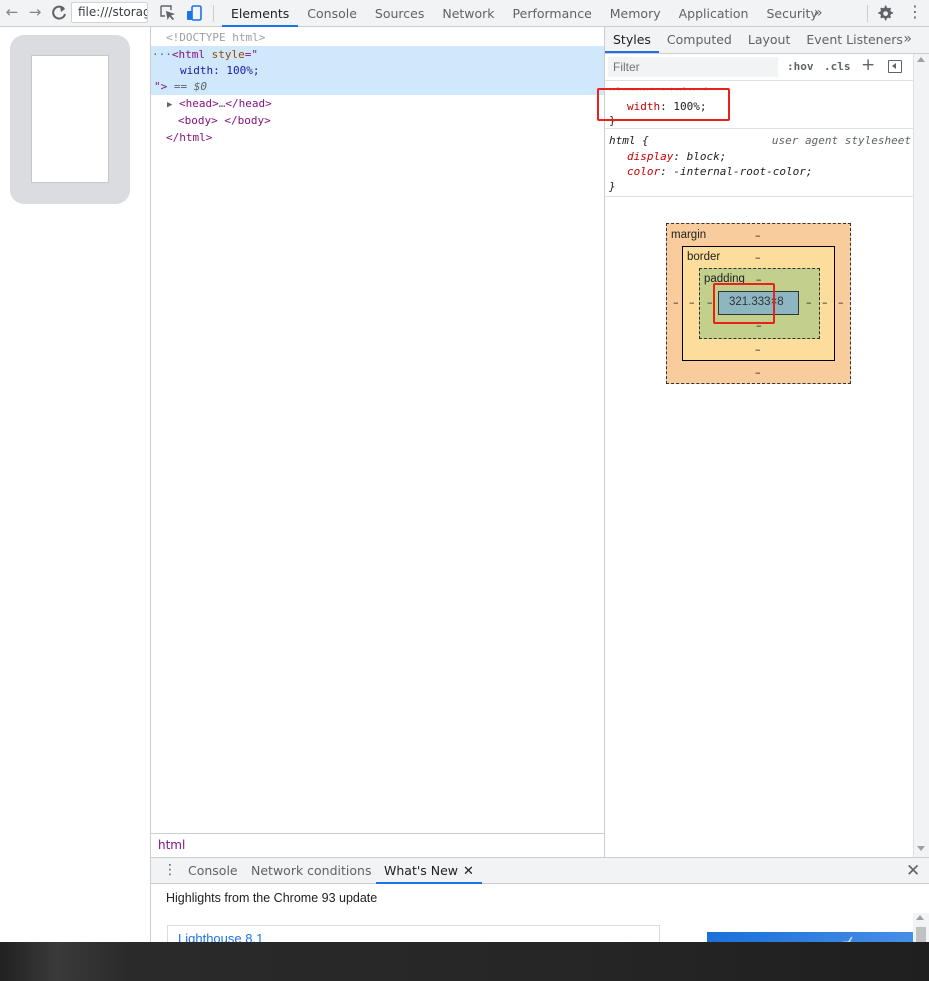 The image size is (929, 981). What do you see at coordinates (635, 13) in the screenshot?
I see `tab-memory: Memory` at bounding box center [635, 13].